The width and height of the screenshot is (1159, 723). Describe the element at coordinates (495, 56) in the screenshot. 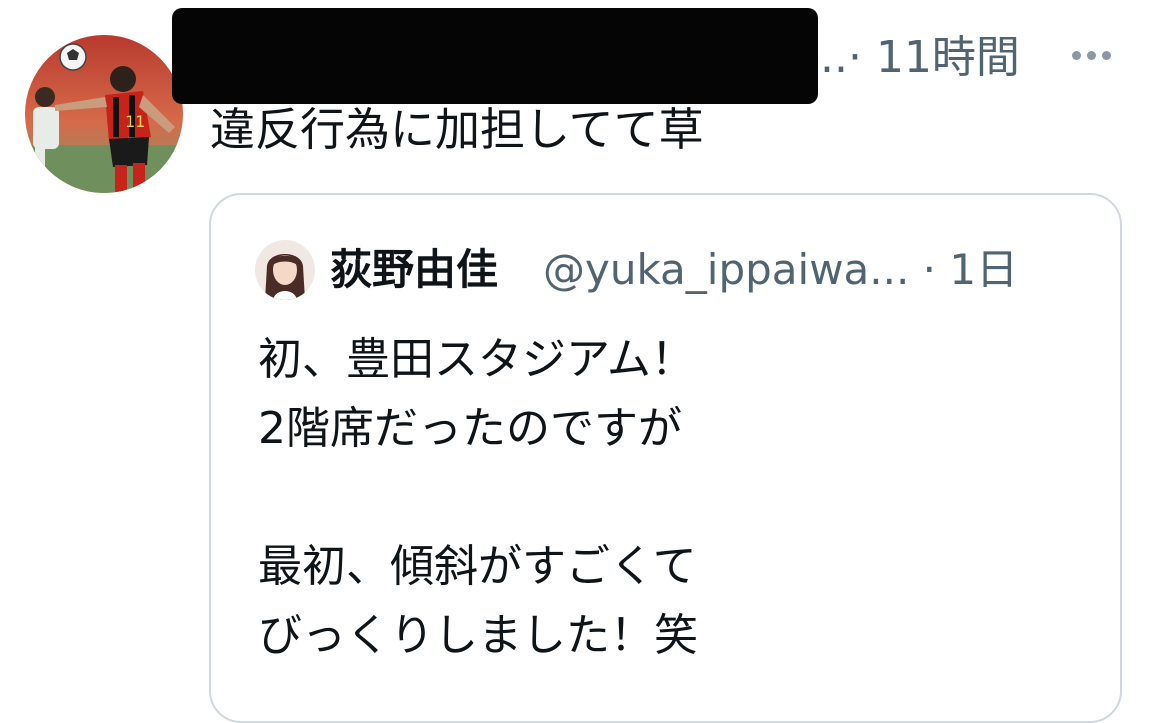

I see `redacted-username` at that location.